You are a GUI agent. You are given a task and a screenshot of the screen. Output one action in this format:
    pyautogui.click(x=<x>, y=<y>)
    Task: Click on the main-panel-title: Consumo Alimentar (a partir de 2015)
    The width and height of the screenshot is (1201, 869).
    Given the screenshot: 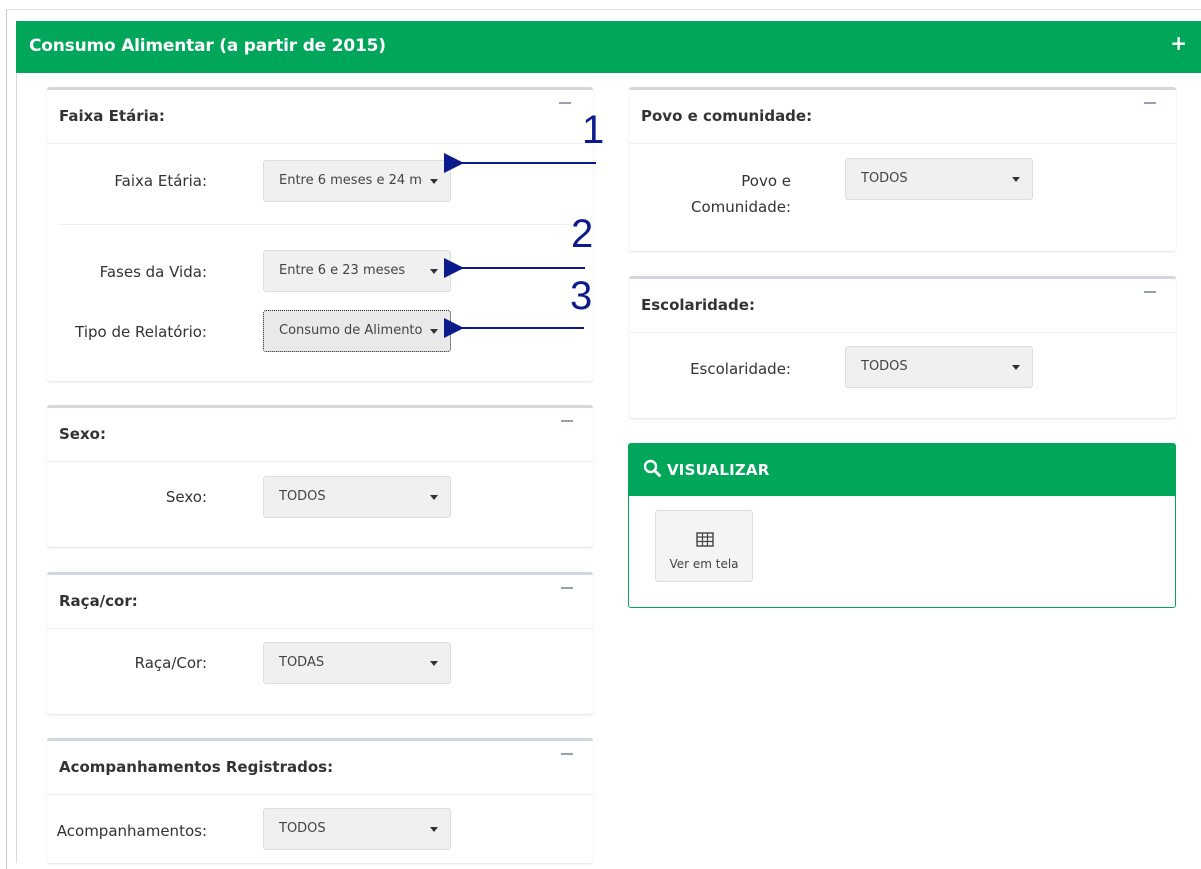 What is the action you would take?
    pyautogui.click(x=207, y=46)
    